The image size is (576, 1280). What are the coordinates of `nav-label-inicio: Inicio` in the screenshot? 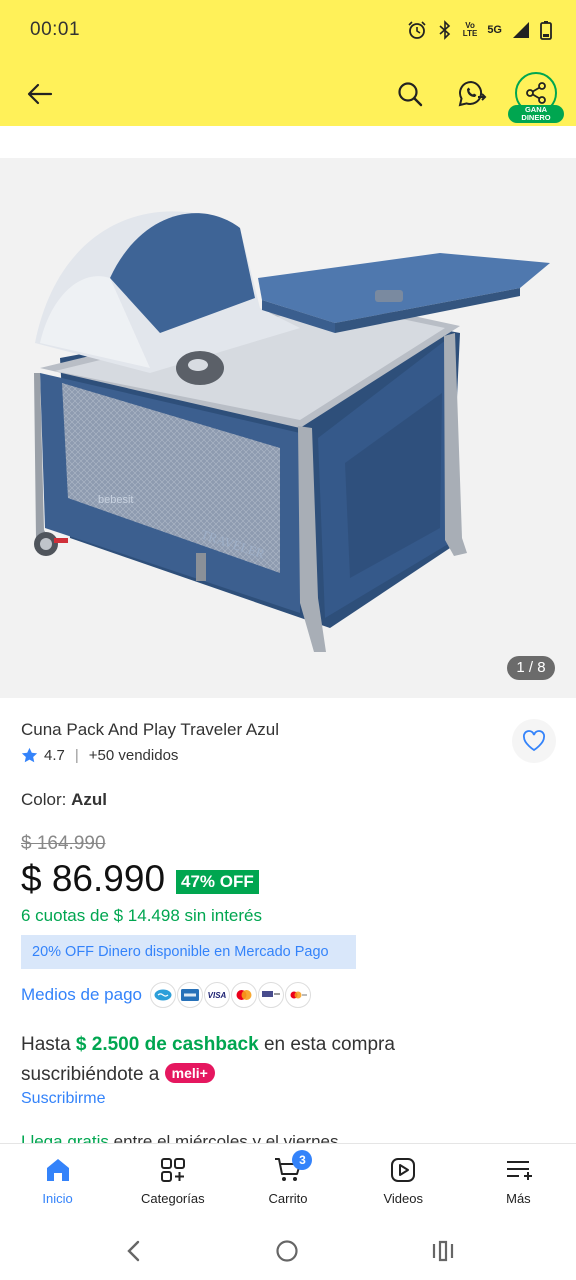 It's located at (57, 1198).